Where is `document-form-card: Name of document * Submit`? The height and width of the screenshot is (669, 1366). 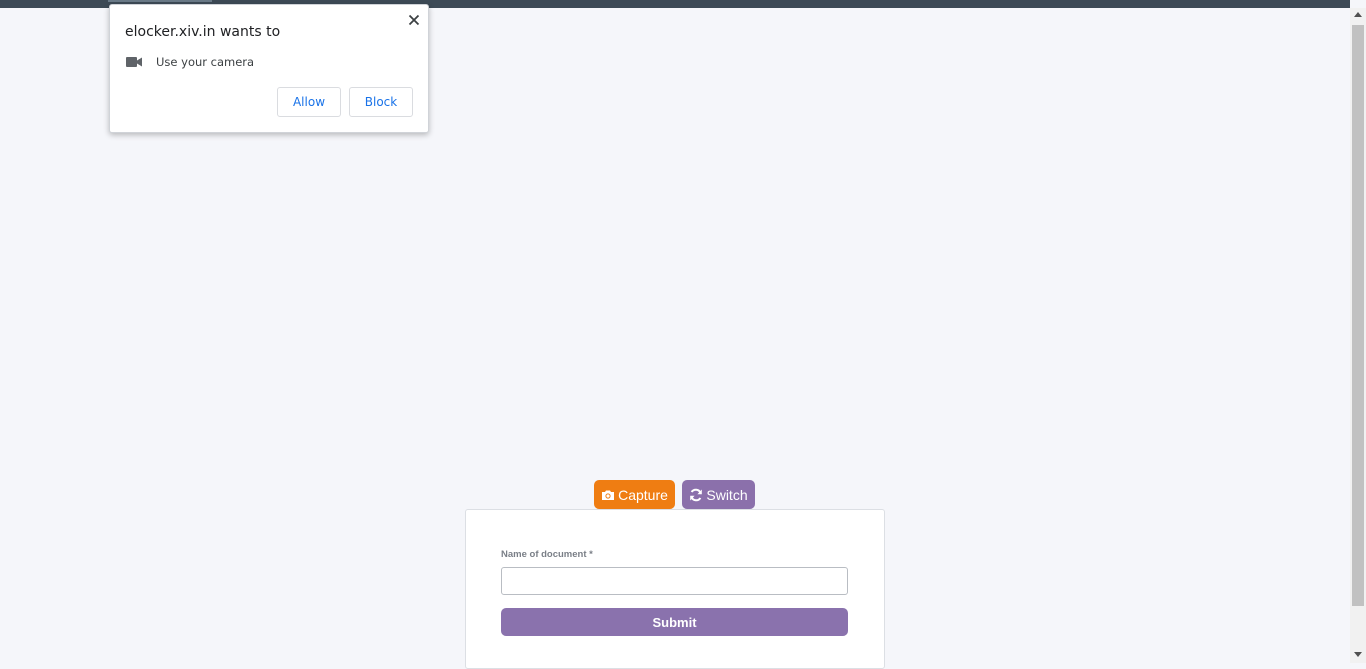 document-form-card: Name of document * Submit is located at coordinates (675, 589).